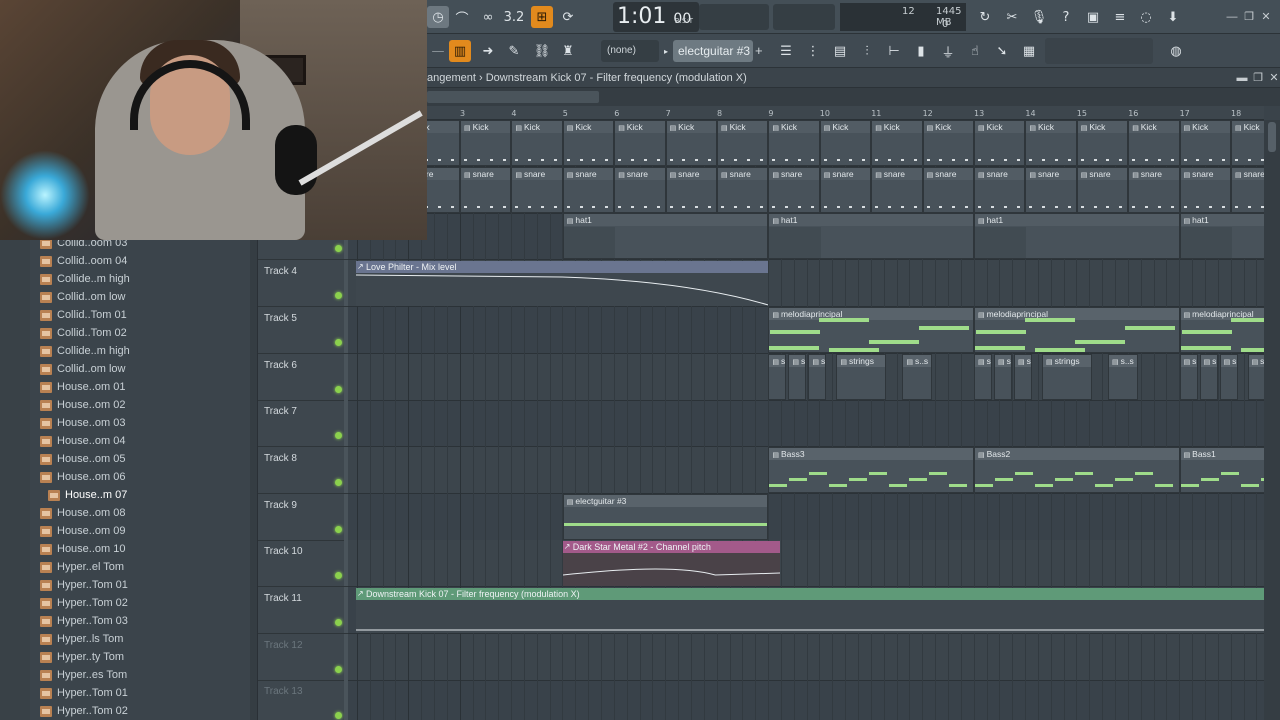 This screenshot has height=720, width=1280. What do you see at coordinates (460, 51) in the screenshot?
I see `piano-roll-icon: ▥` at bounding box center [460, 51].